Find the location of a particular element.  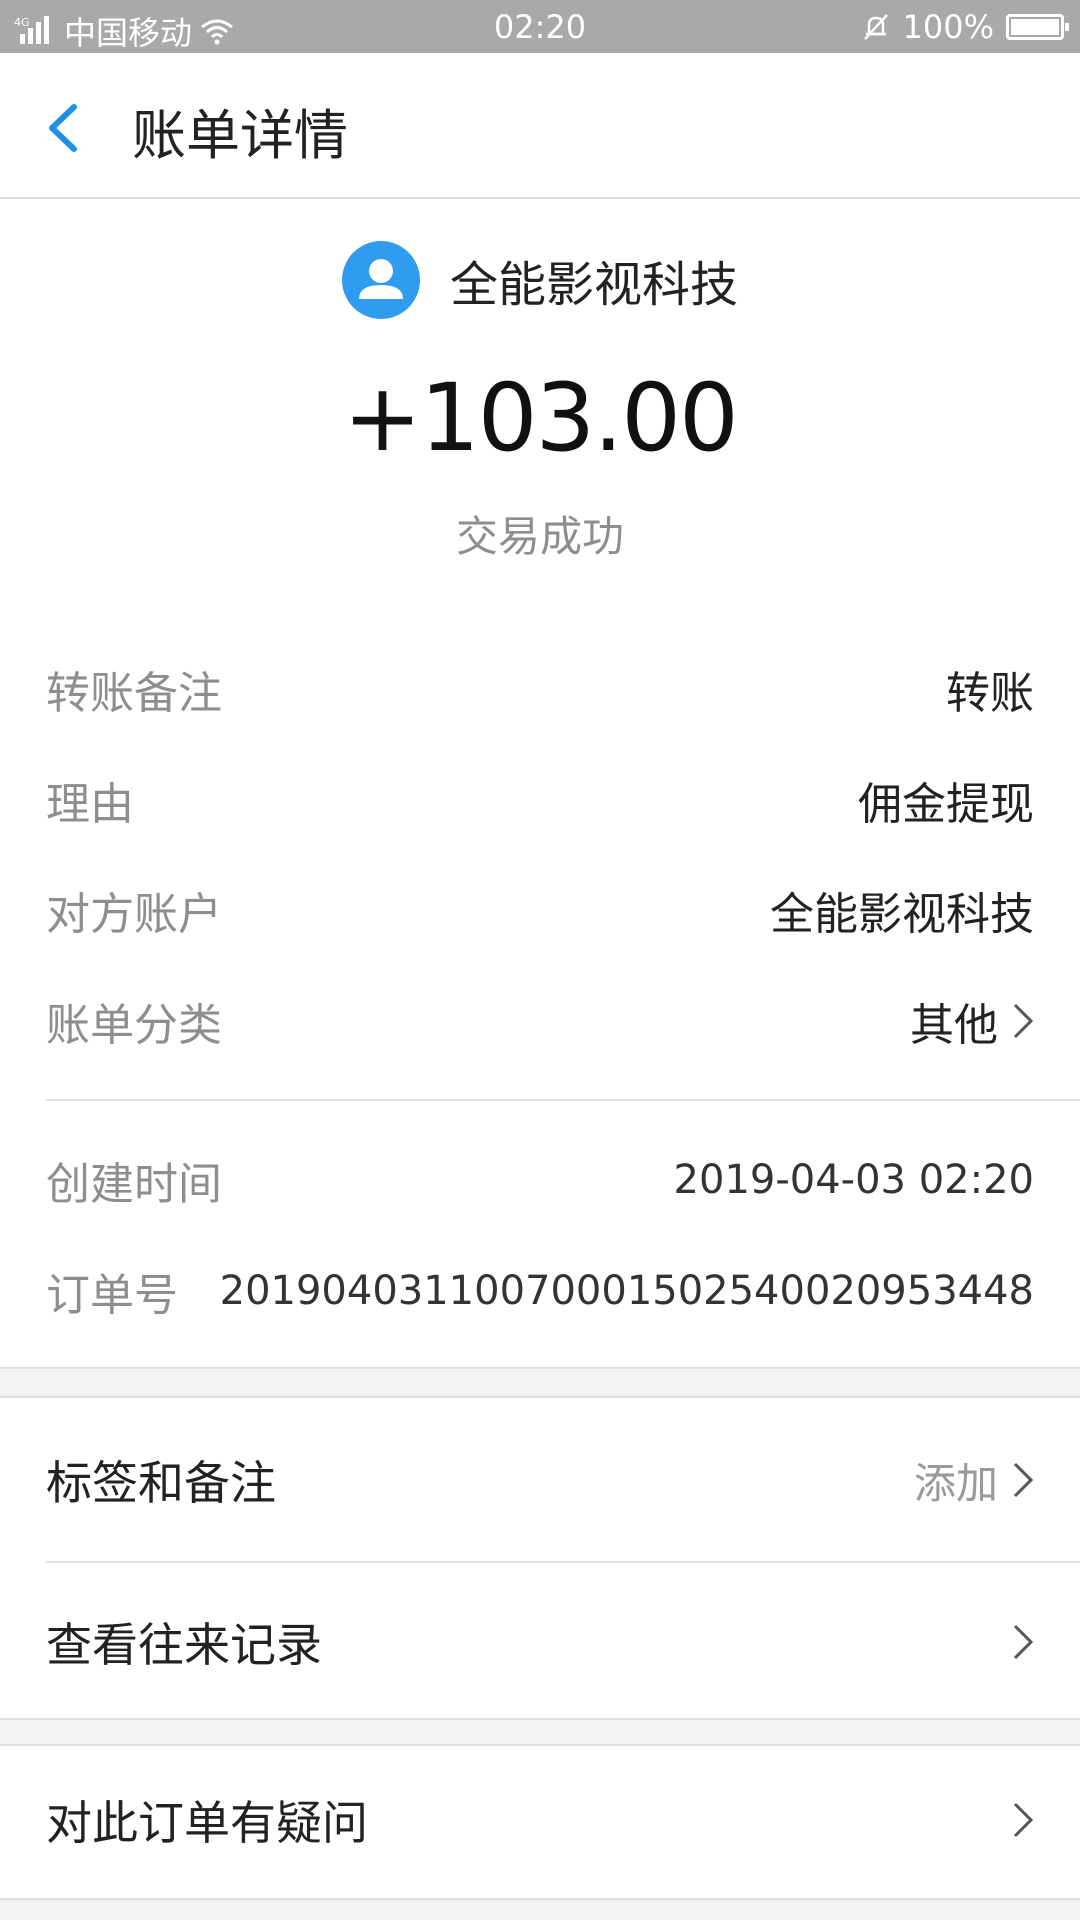

detail-row-created-time: 创建时间 2019-04-03 02:20 is located at coordinates (540, 1180).